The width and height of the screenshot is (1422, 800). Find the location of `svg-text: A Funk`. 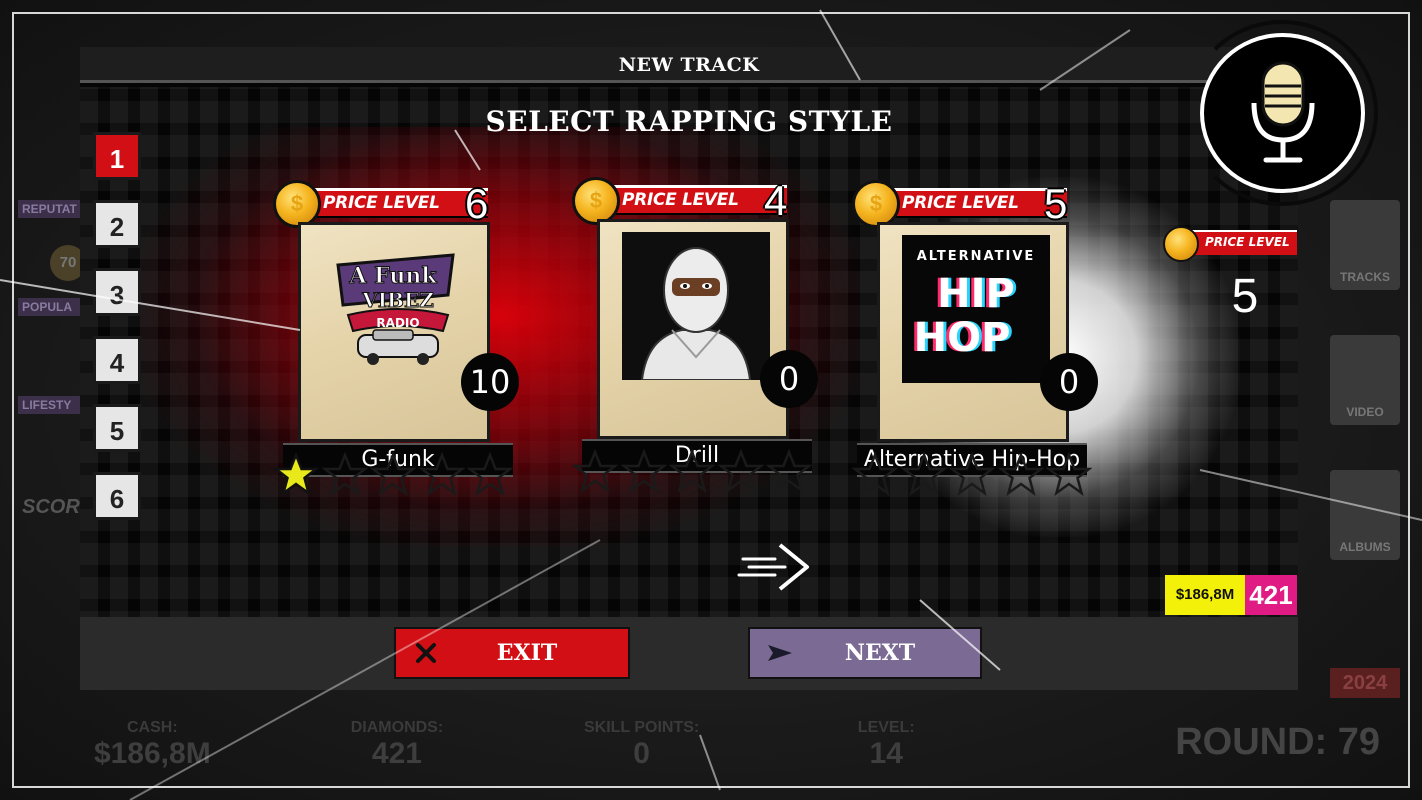

svg-text: A Funk is located at coordinates (392, 276).